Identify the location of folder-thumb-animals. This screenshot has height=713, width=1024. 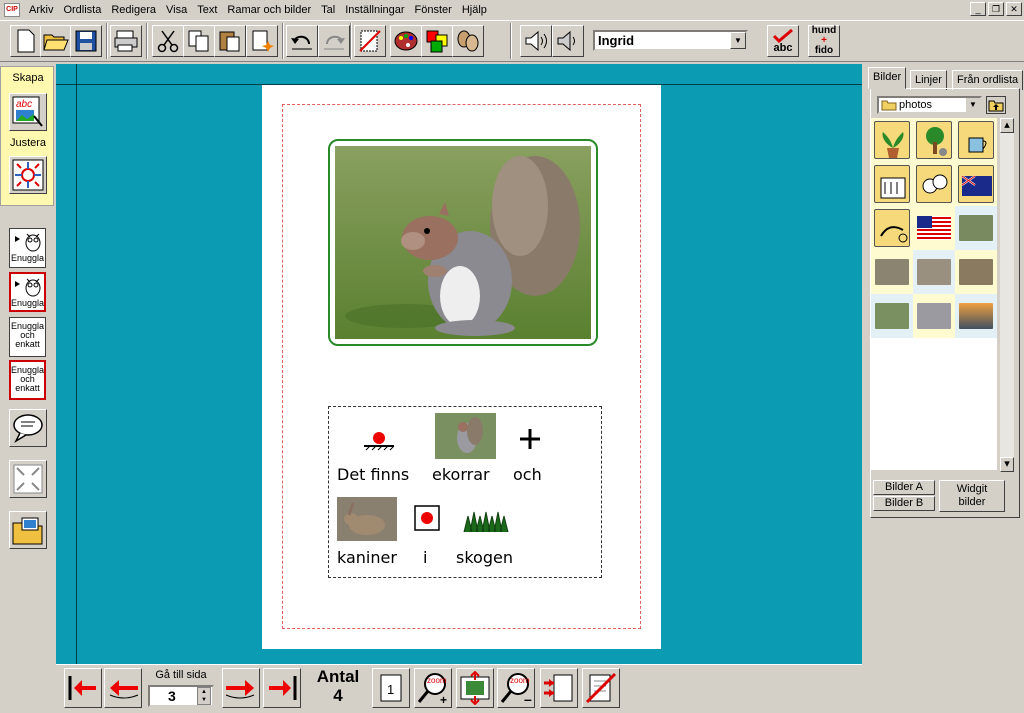
(892, 228).